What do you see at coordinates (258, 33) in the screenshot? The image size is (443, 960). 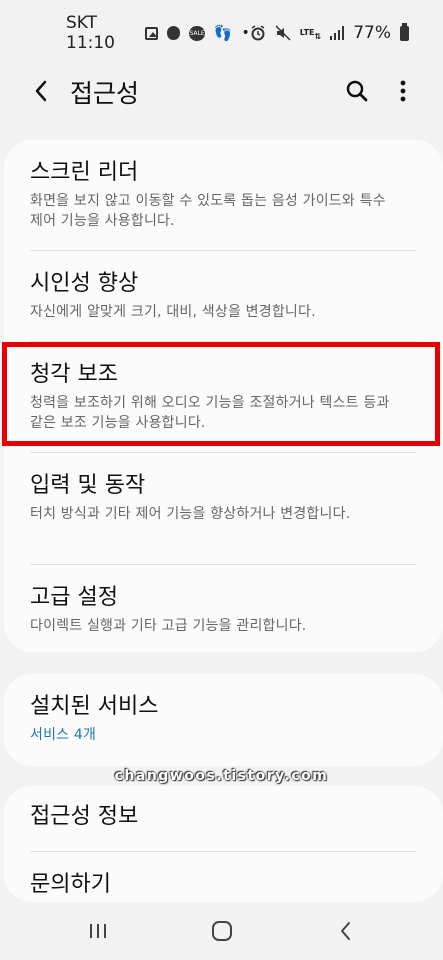 I see `alarm-icon` at bounding box center [258, 33].